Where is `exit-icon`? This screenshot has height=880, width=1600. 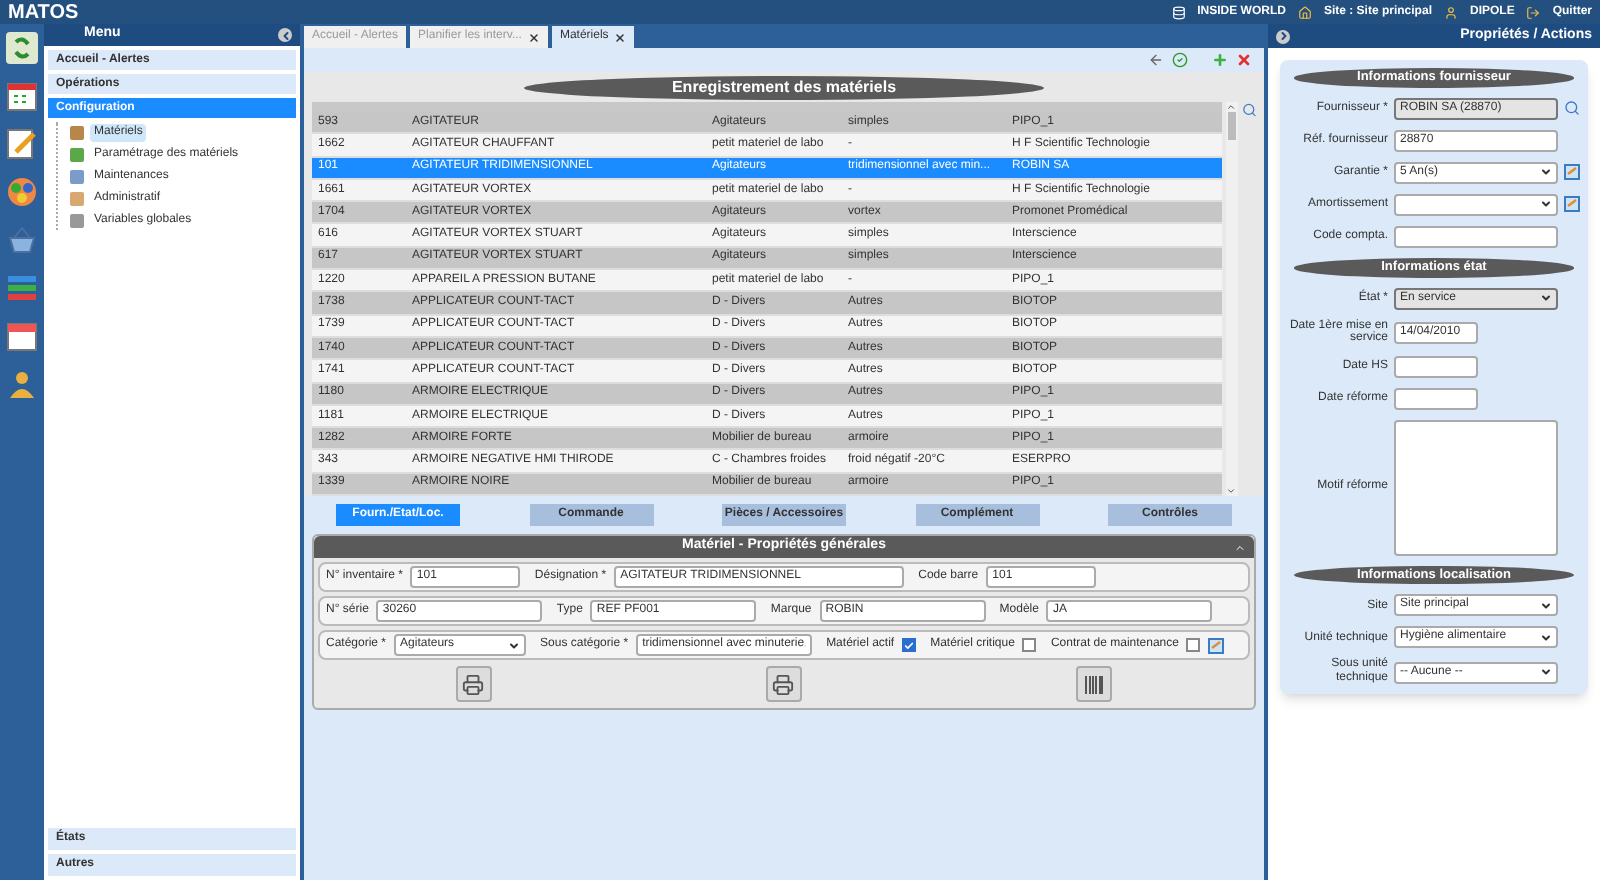
exit-icon is located at coordinates (1533, 12).